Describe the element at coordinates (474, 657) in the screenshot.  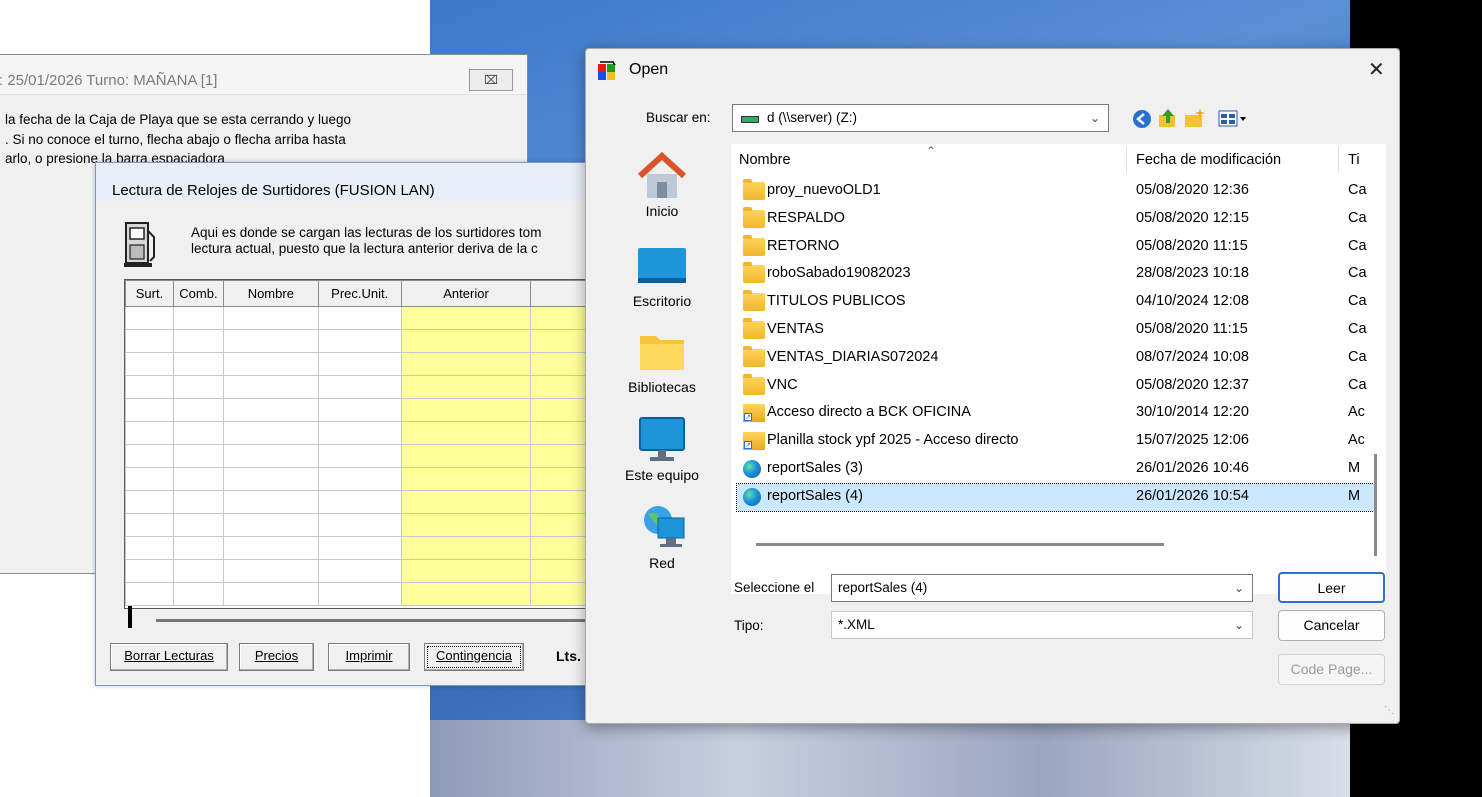
I see `contingencia-button: Contingencia` at that location.